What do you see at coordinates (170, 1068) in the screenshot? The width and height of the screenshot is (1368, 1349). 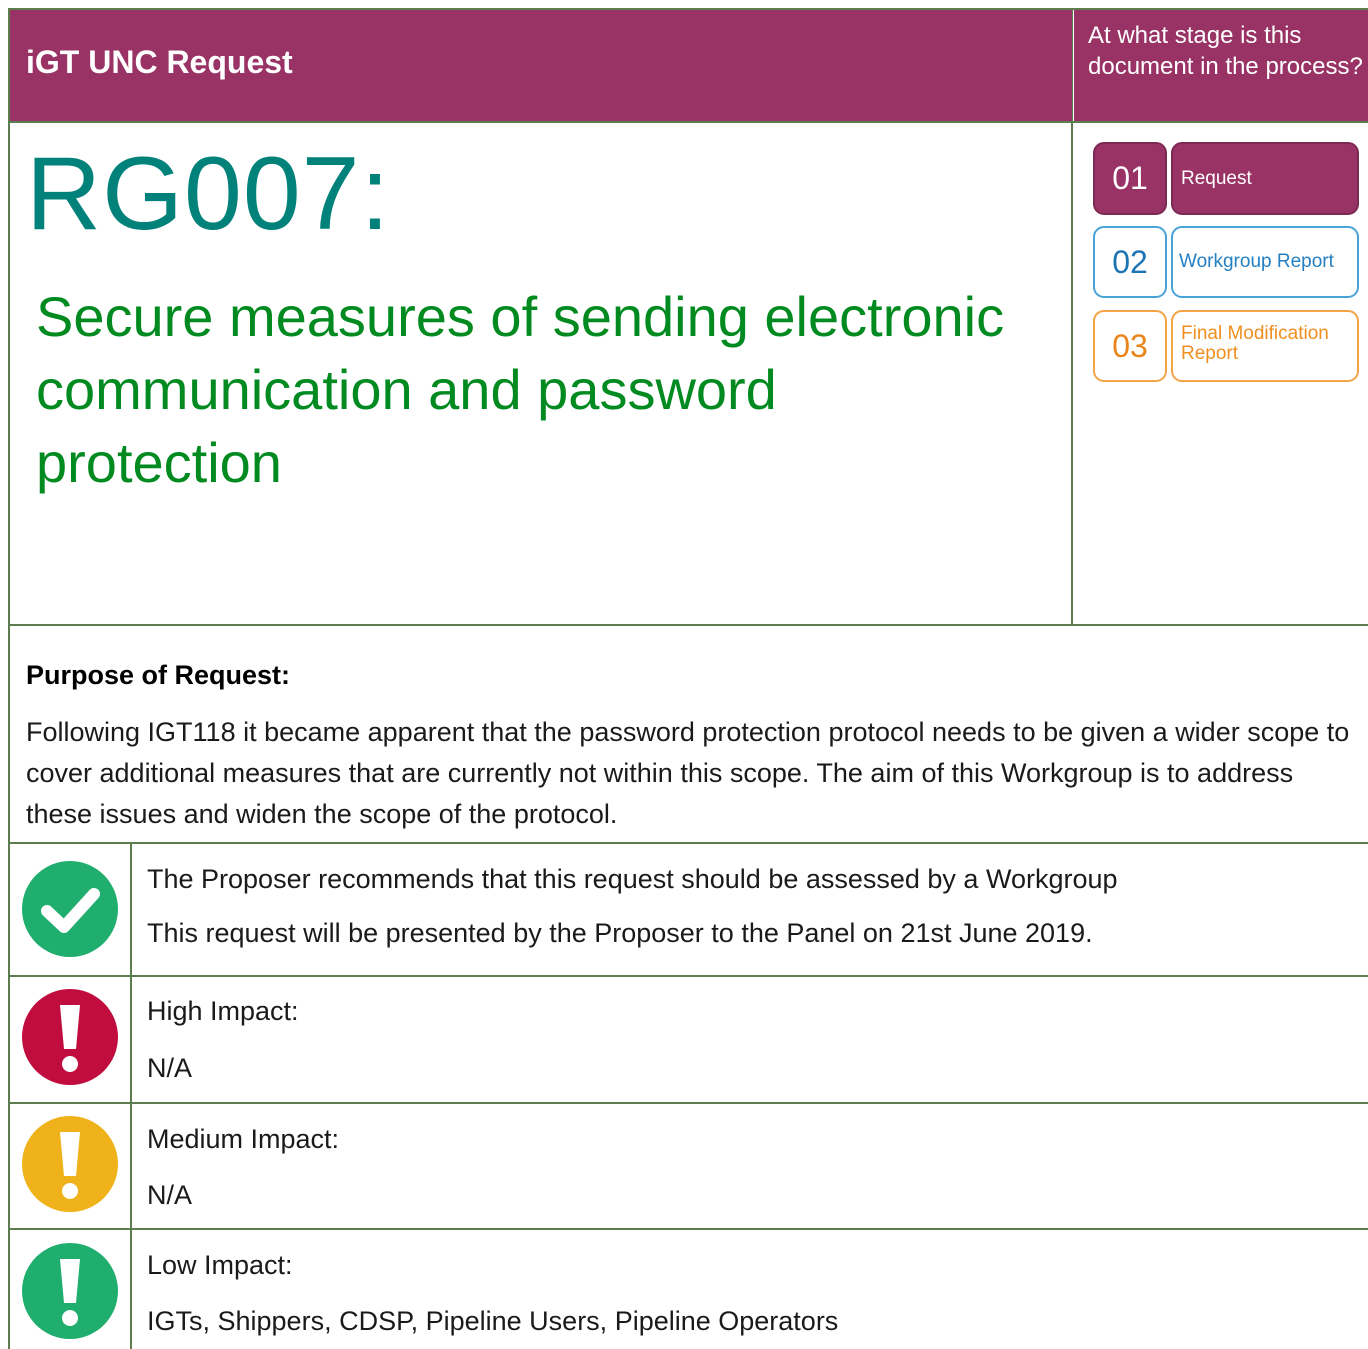 I see `high-impact-value: N/A` at bounding box center [170, 1068].